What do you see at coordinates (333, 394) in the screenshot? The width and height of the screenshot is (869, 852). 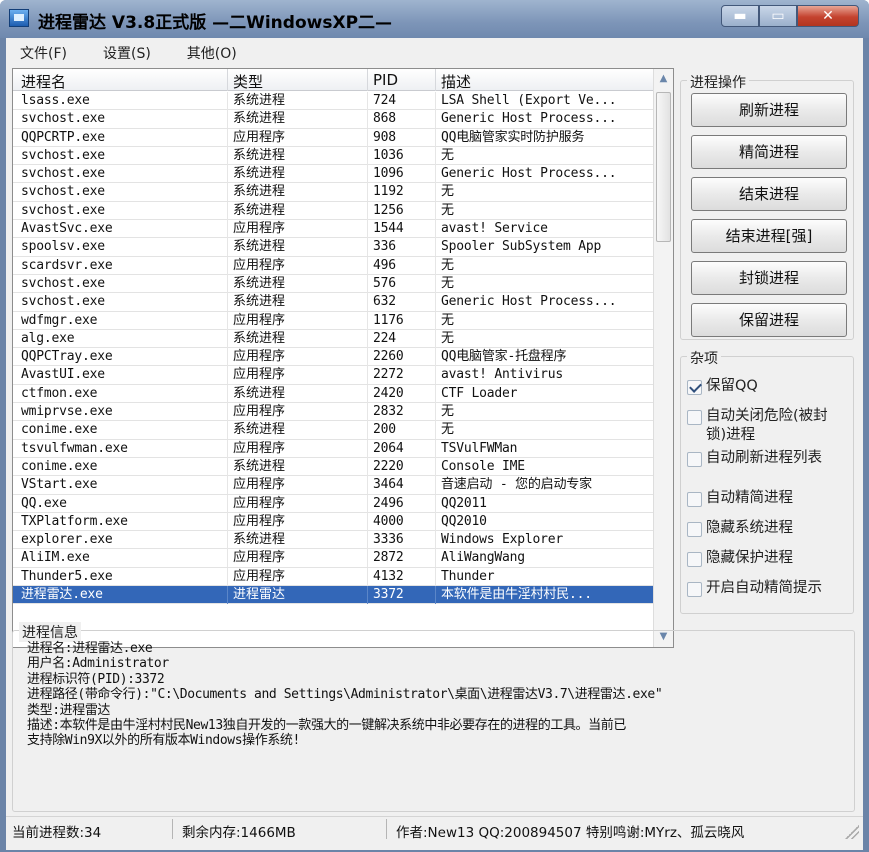 I see `process-row: ctfmon.exe 系统进程 2420 CTF Loader` at bounding box center [333, 394].